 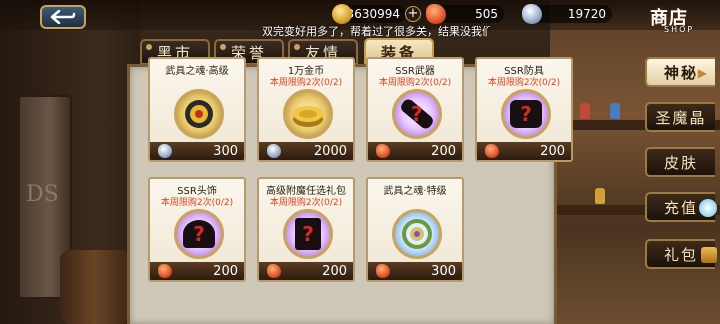 I want to click on side-menu-mystery: 神秘 ▶, so click(x=680, y=72).